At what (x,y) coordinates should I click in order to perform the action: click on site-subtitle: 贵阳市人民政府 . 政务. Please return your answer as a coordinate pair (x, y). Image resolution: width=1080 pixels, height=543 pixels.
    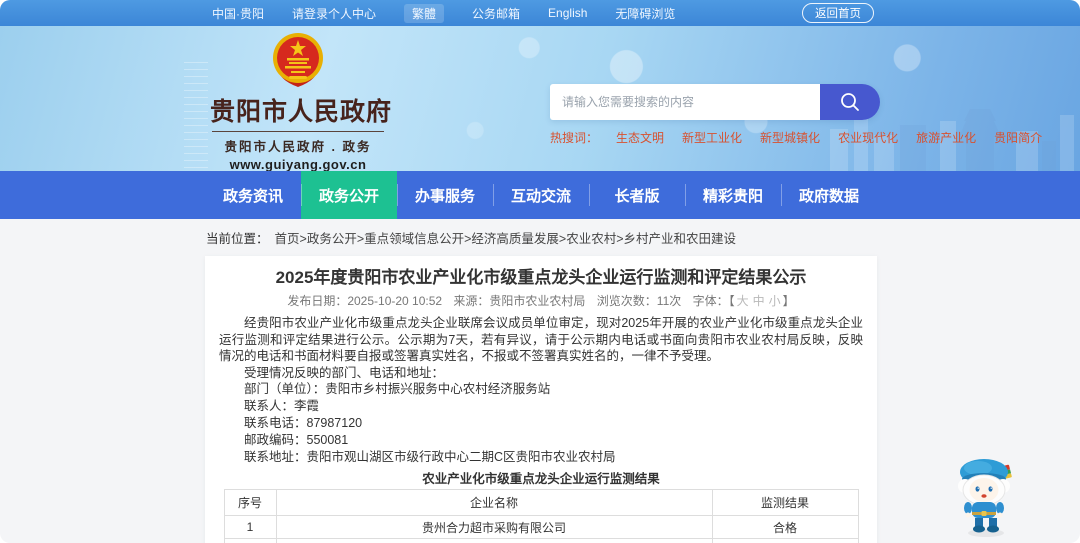
    Looking at the image, I should click on (298, 147).